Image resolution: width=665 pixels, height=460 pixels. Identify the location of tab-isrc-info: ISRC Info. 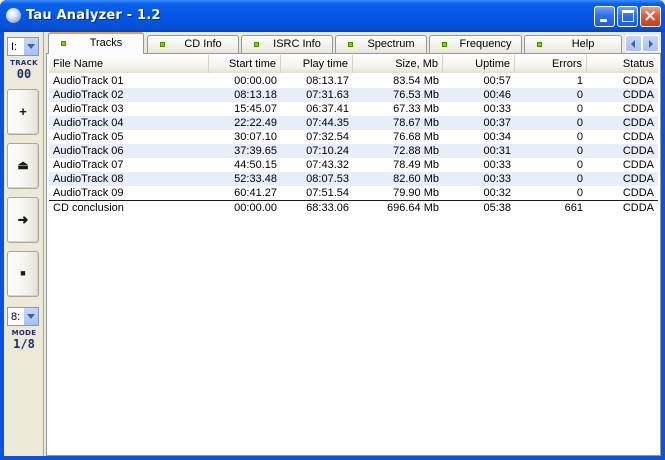
(287, 44).